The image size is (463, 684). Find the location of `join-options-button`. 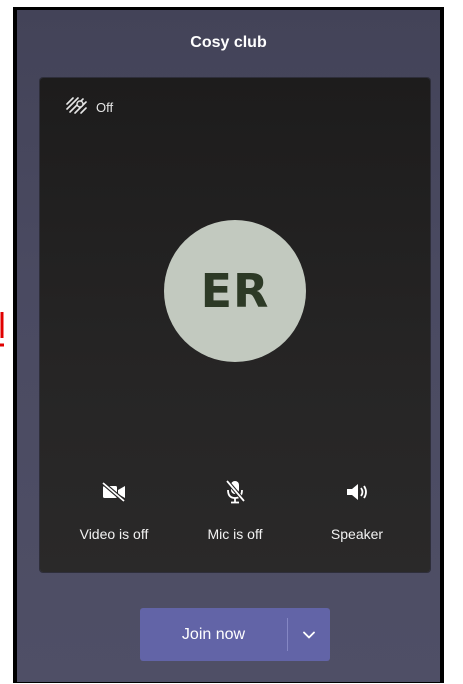

join-options-button is located at coordinates (309, 634).